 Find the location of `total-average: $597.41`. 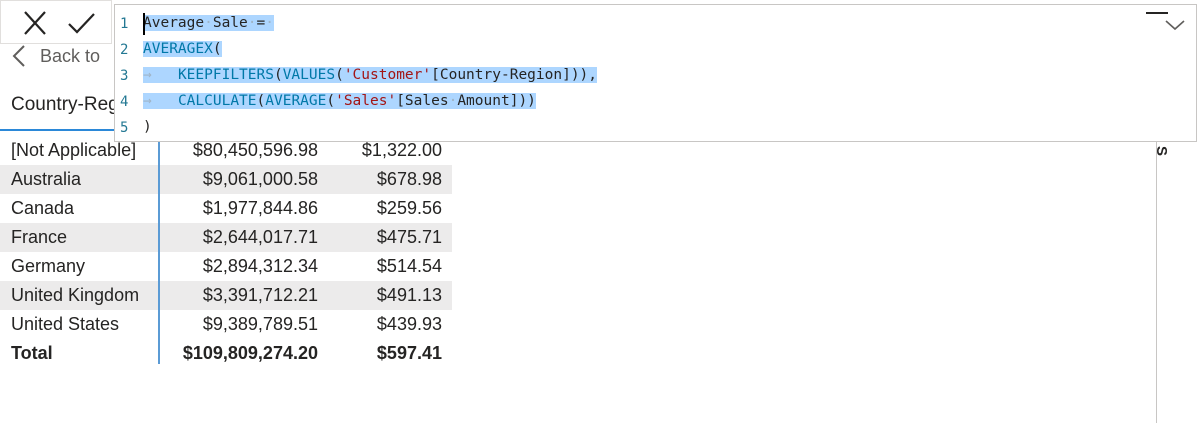

total-average: $597.41 is located at coordinates (409, 353).